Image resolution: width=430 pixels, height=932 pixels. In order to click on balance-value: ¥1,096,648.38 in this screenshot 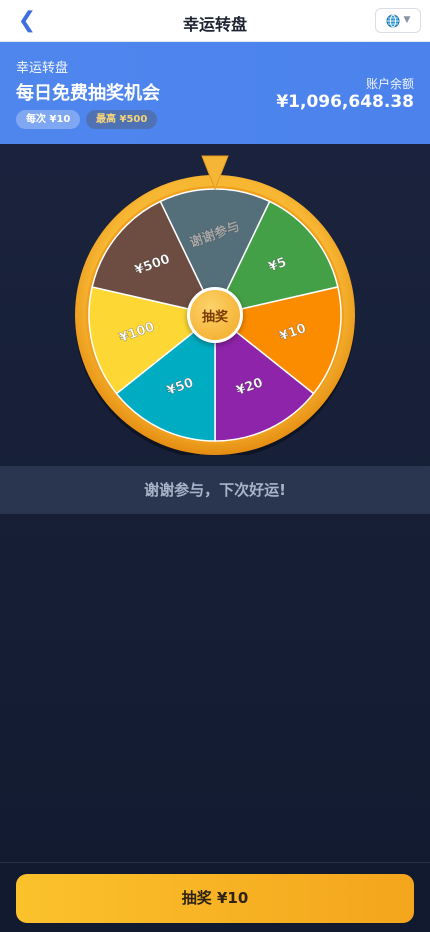, I will do `click(345, 102)`.